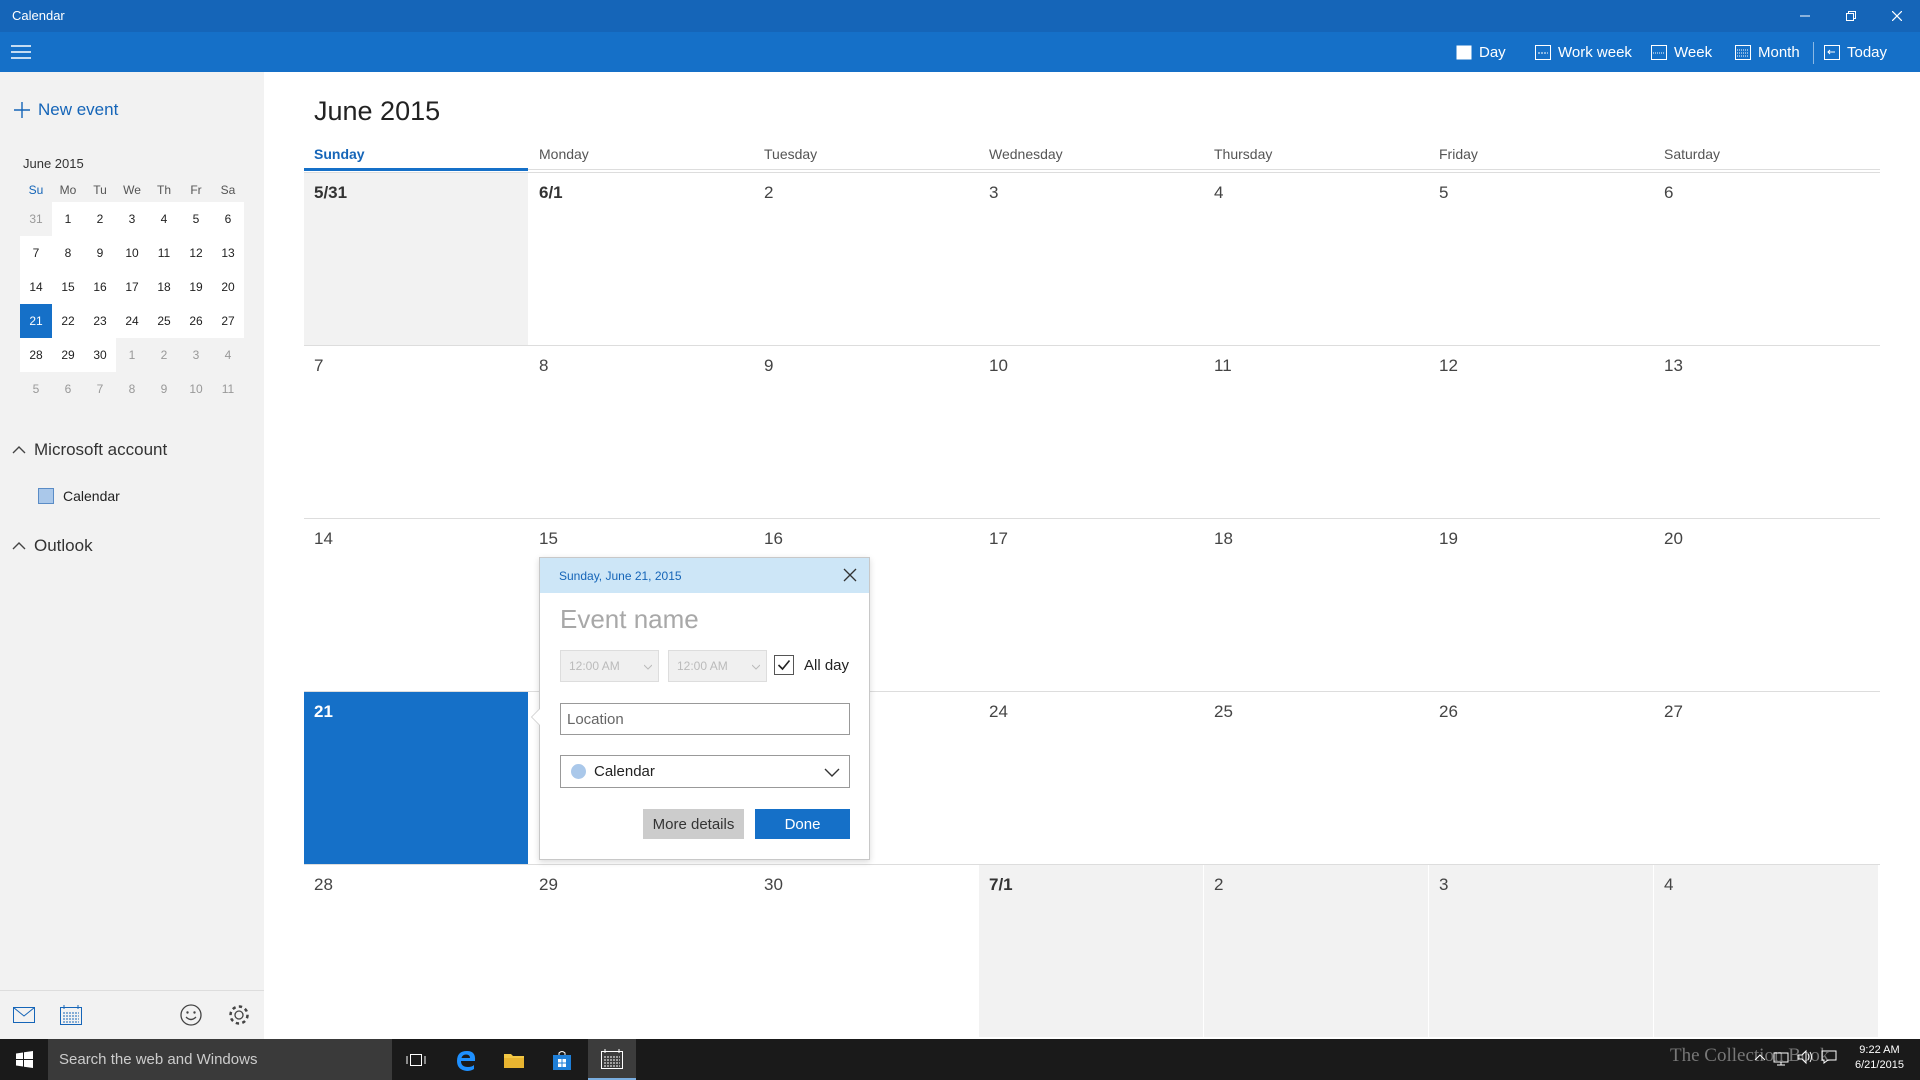  Describe the element at coordinates (1766, 259) in the screenshot. I see `day-cell: 6` at that location.